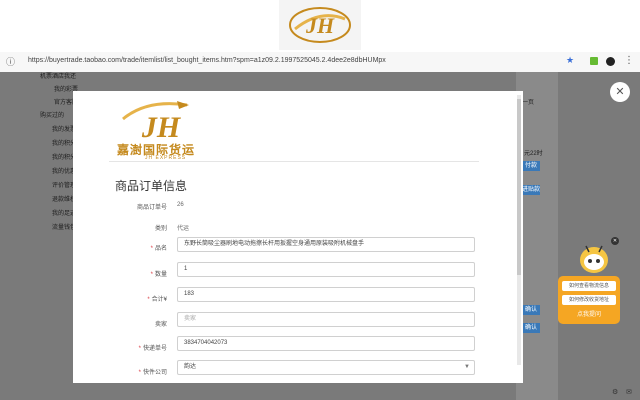 This screenshot has width=640, height=400. Describe the element at coordinates (629, 392) in the screenshot. I see `message-icon: ✉` at that location.